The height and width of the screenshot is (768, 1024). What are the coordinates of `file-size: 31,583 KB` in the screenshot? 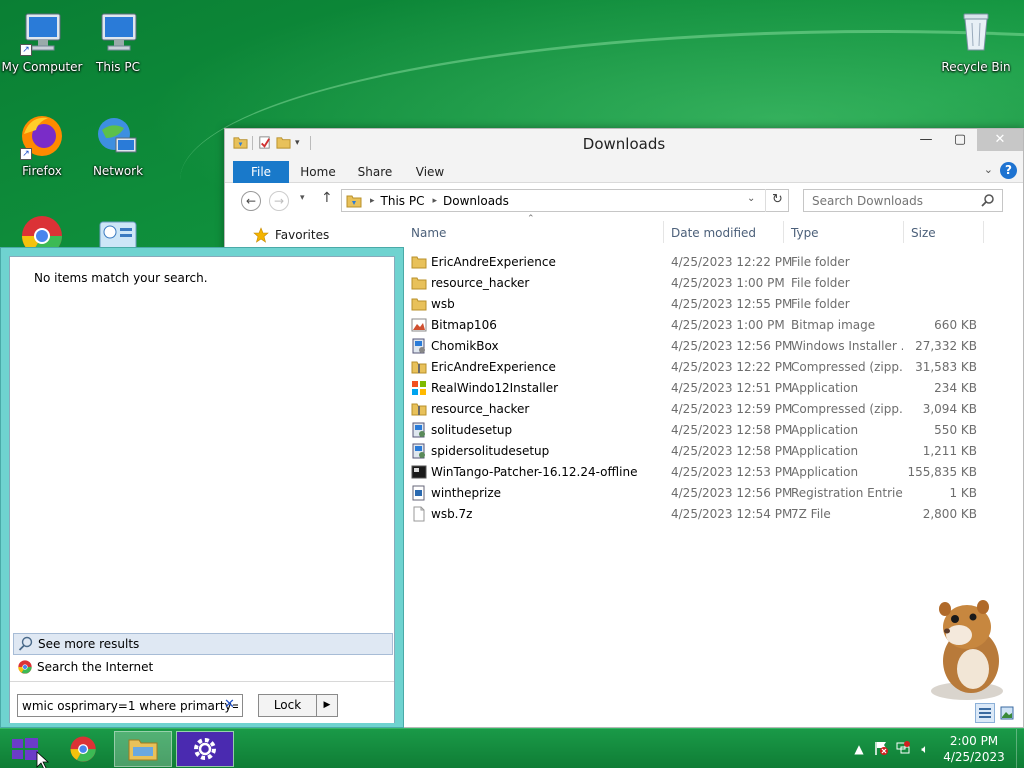 It's located at (946, 367).